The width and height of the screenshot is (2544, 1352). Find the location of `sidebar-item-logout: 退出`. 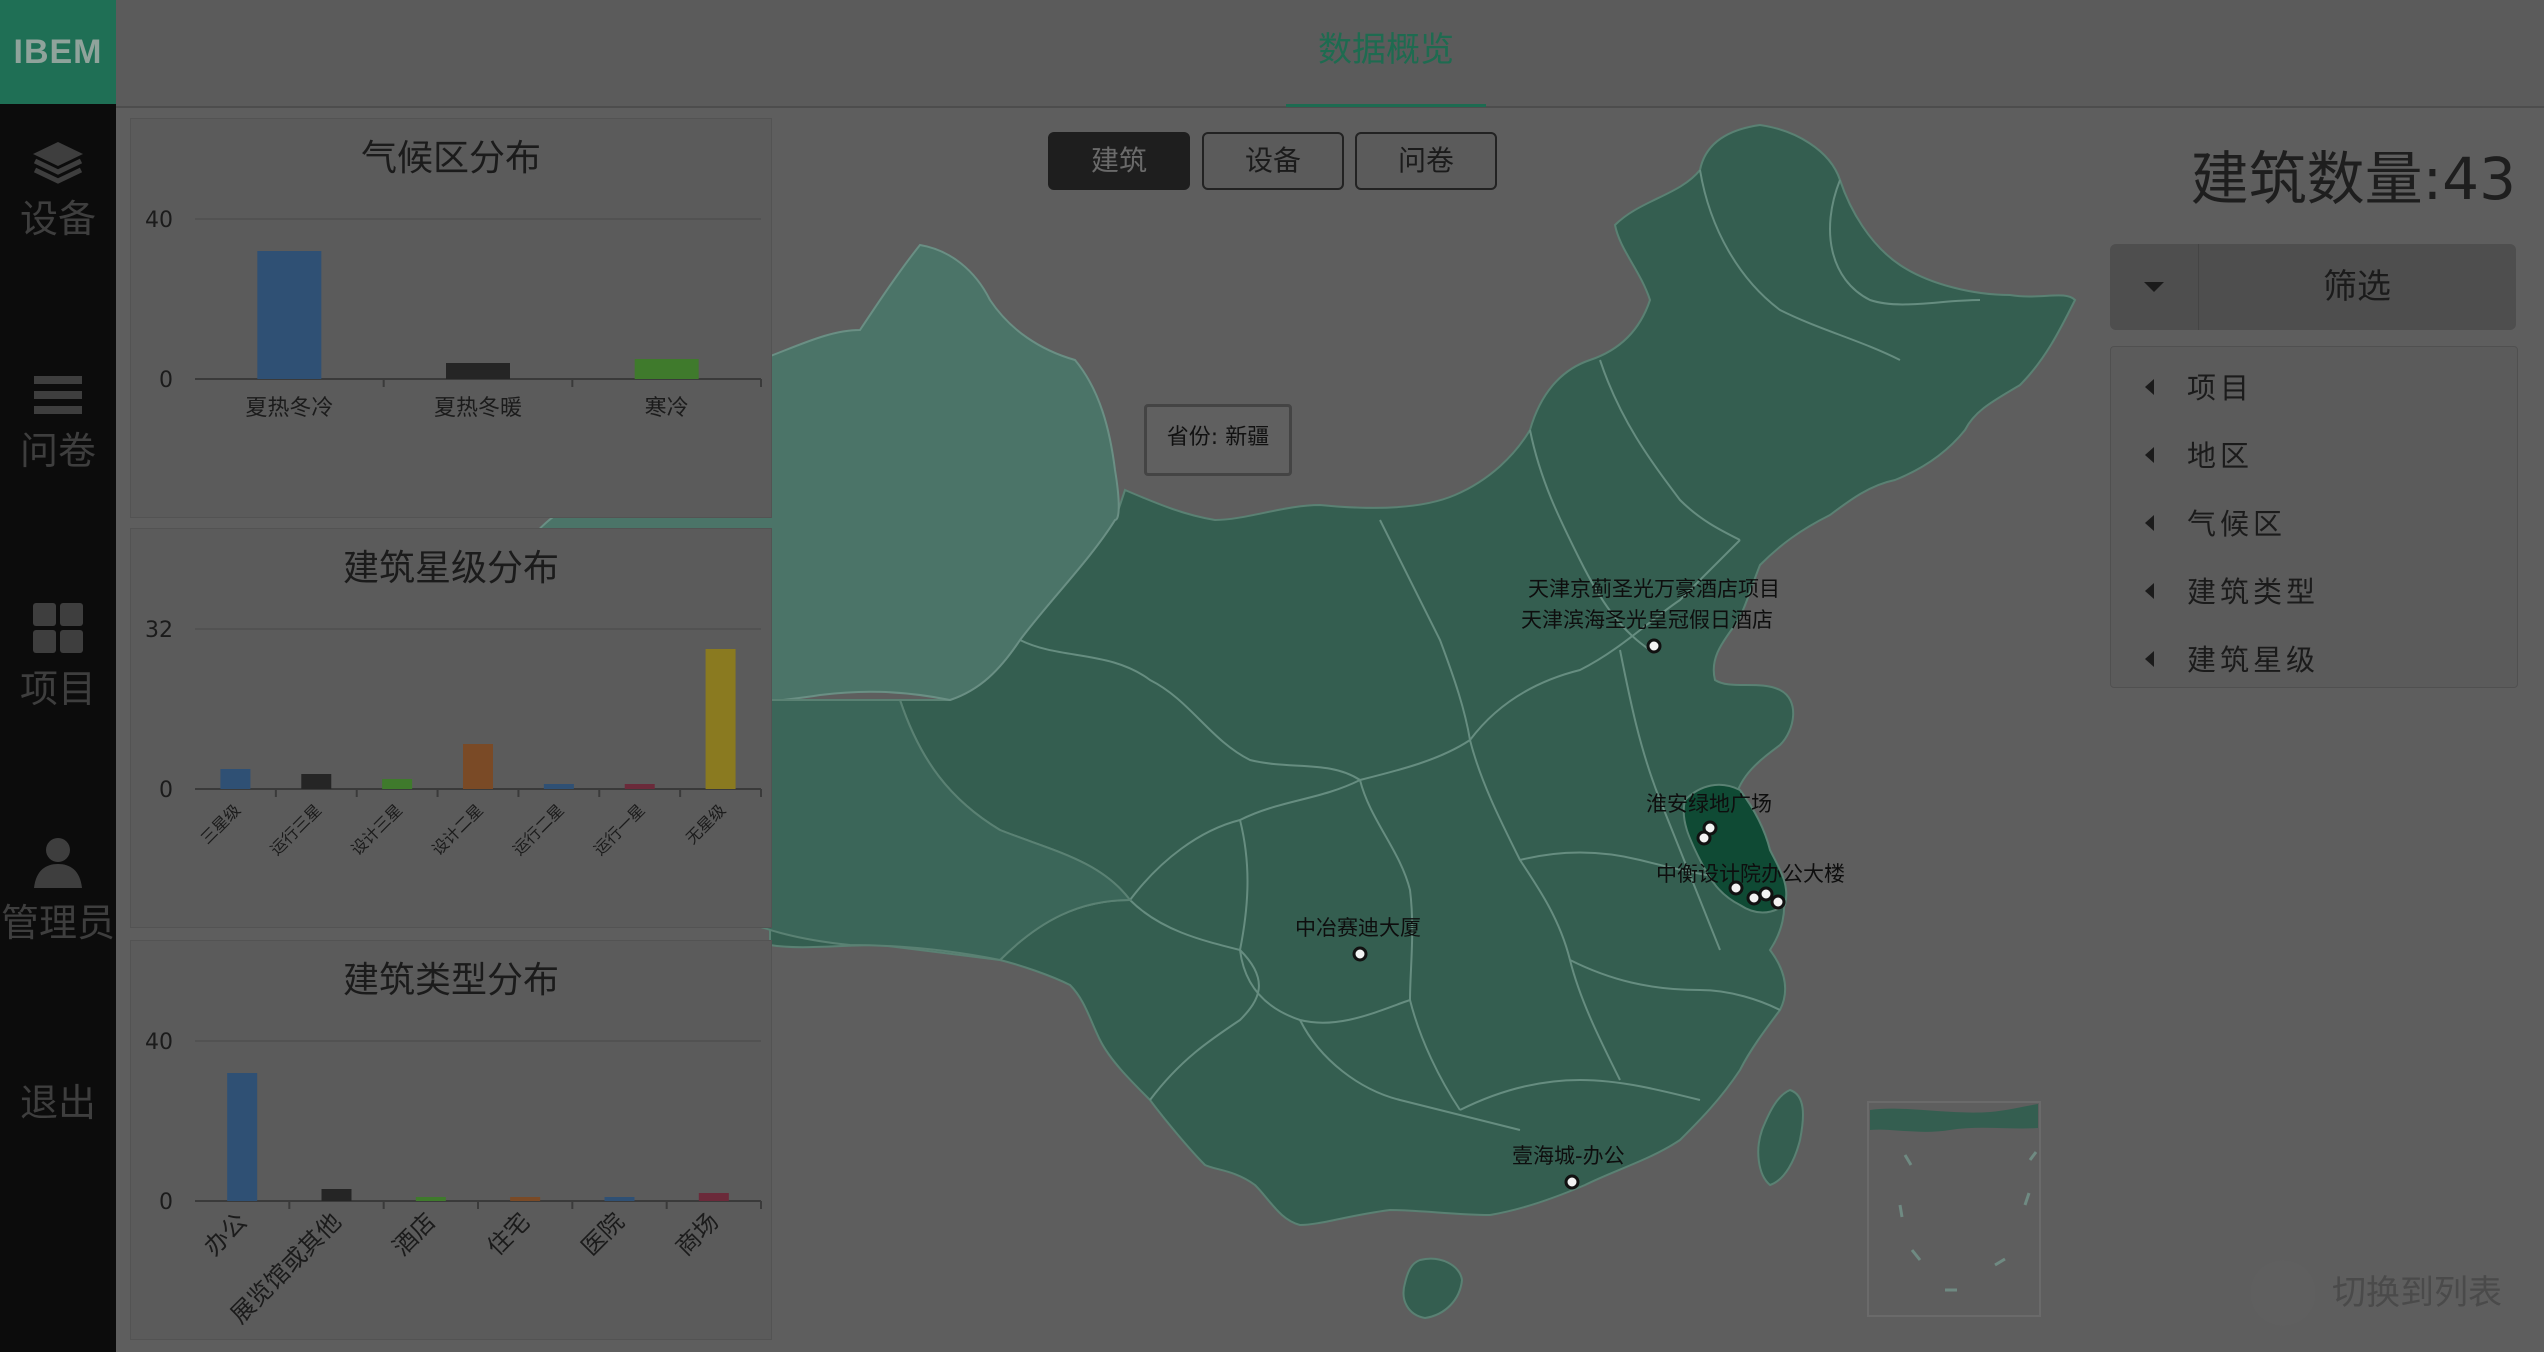

sidebar-item-logout: 退出 is located at coordinates (58, 1097).